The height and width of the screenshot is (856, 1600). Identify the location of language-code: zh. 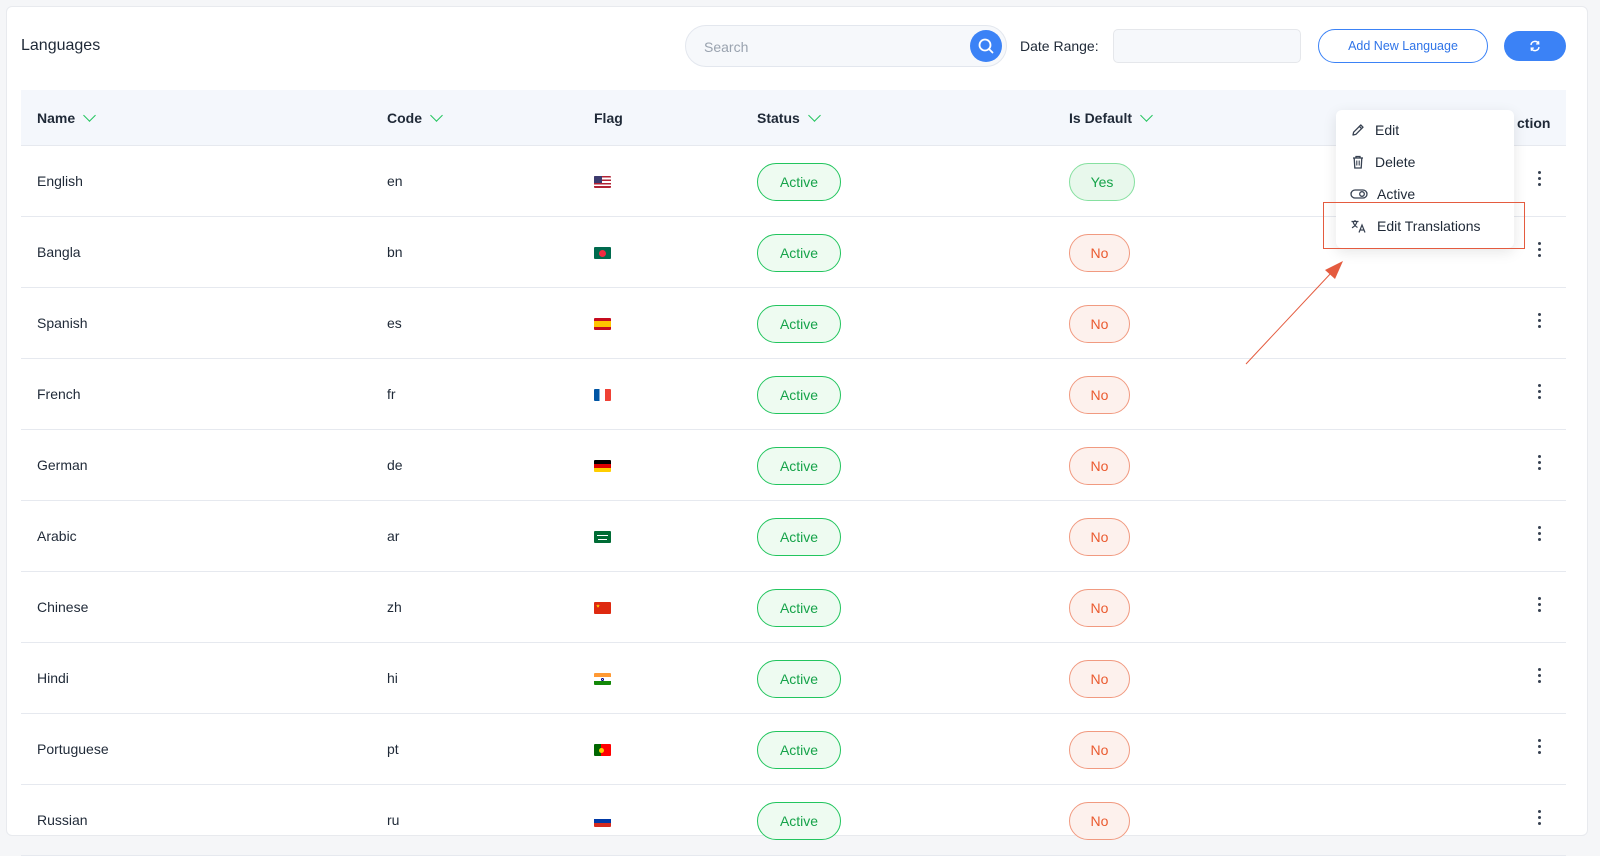
(394, 607).